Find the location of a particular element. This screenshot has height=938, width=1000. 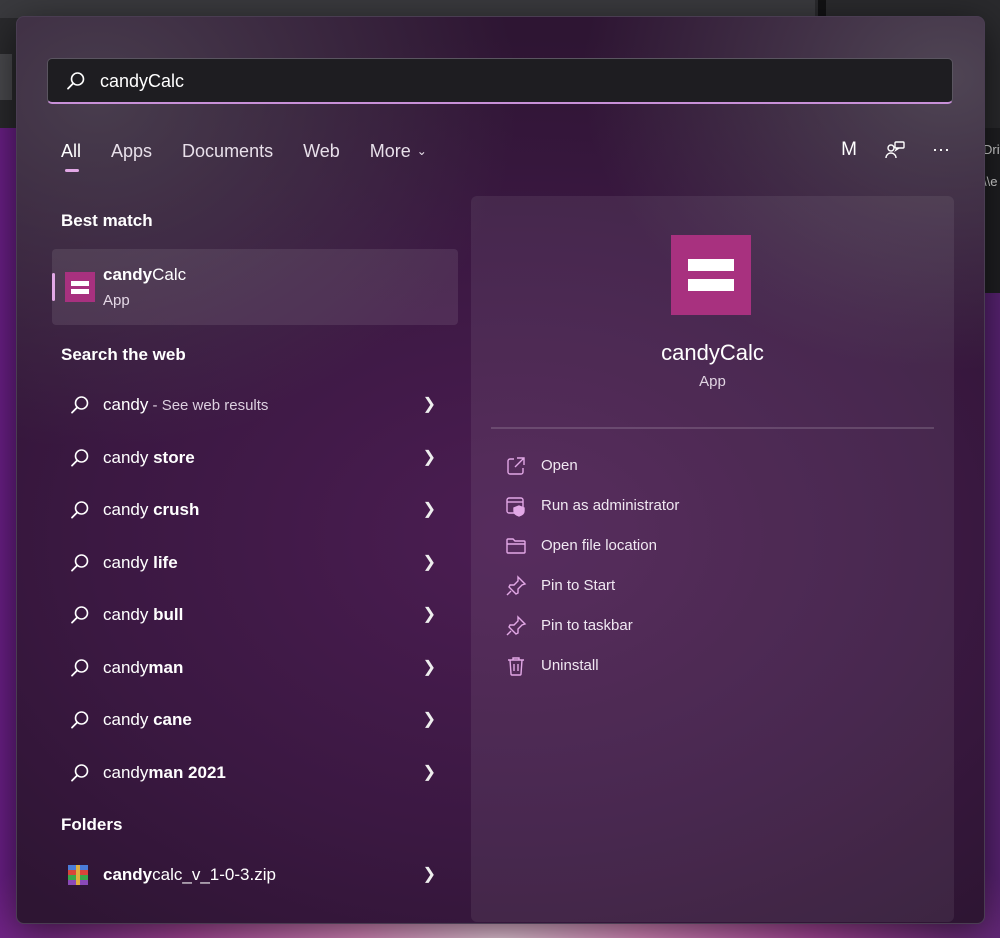

web-result-completion: man is located at coordinates (166, 667).